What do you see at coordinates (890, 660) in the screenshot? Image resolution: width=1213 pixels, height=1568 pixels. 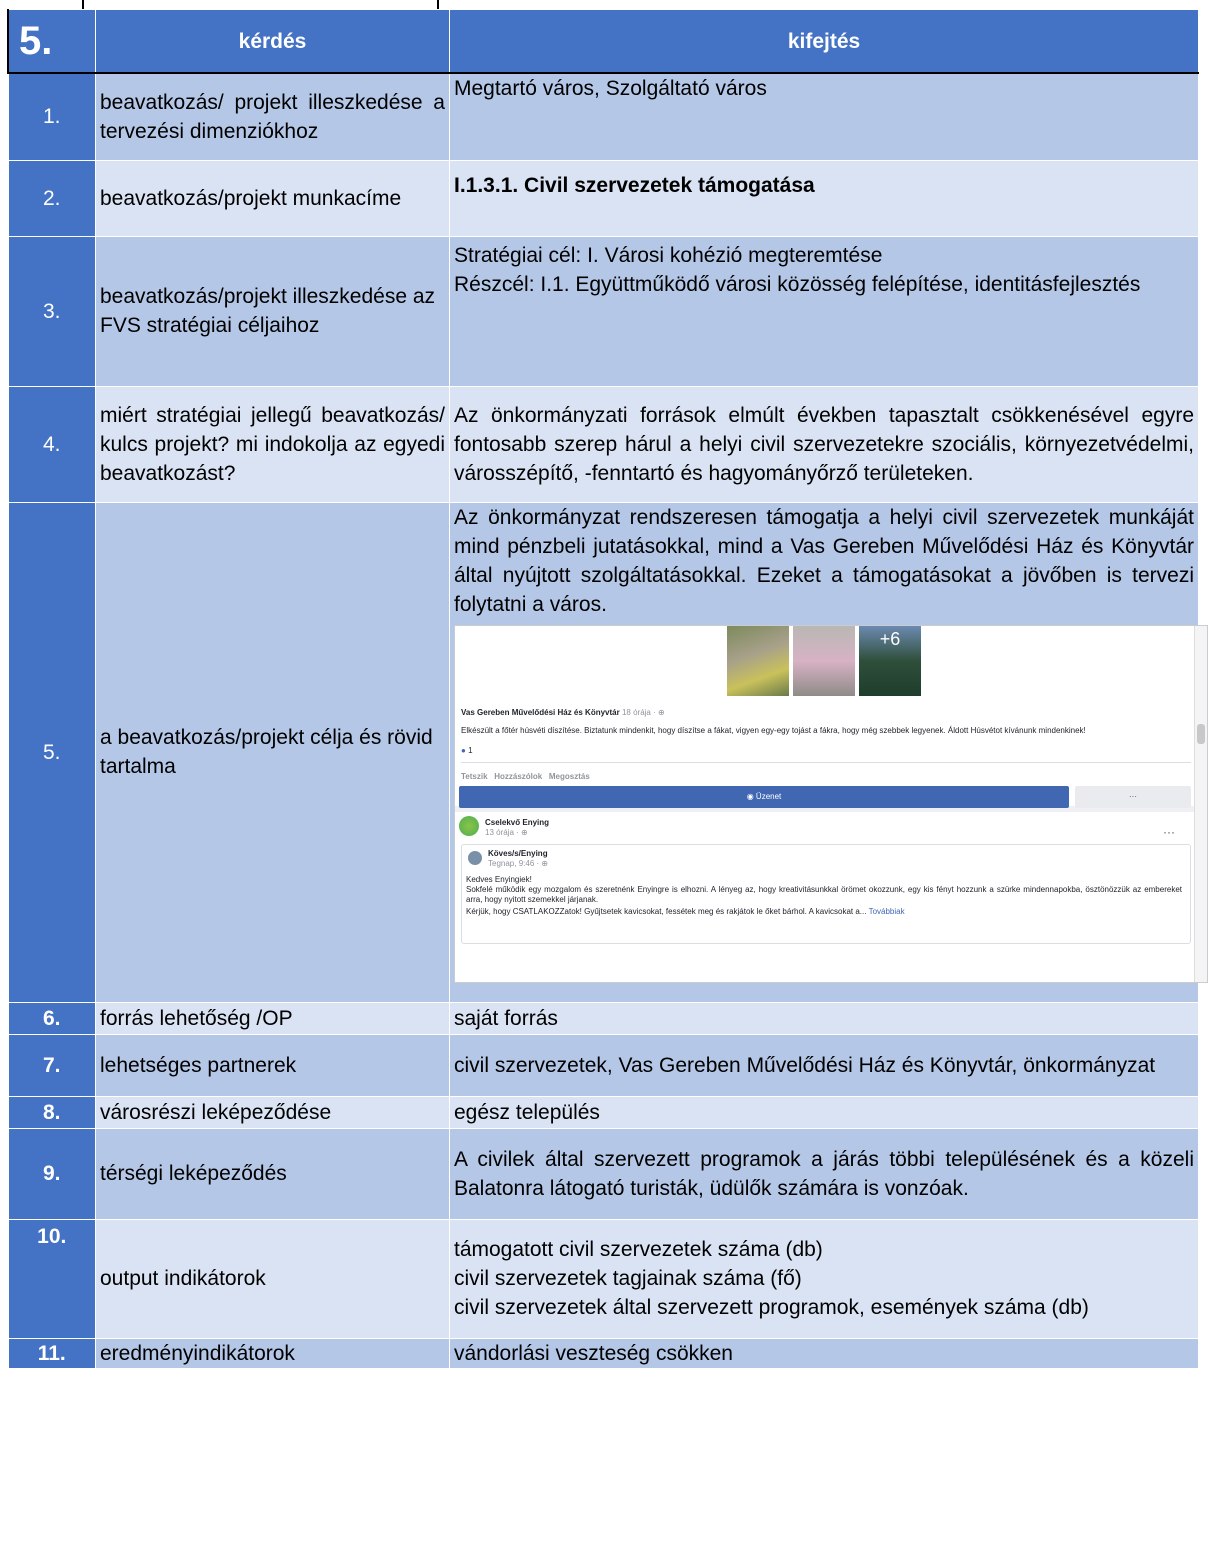 I see `photo-more-overlay: +6` at bounding box center [890, 660].